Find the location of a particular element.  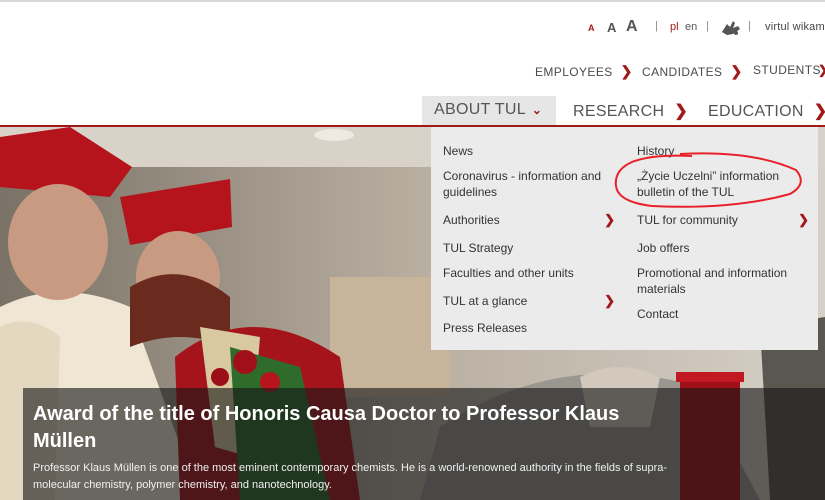

section-students: STUDENTS is located at coordinates (787, 72).